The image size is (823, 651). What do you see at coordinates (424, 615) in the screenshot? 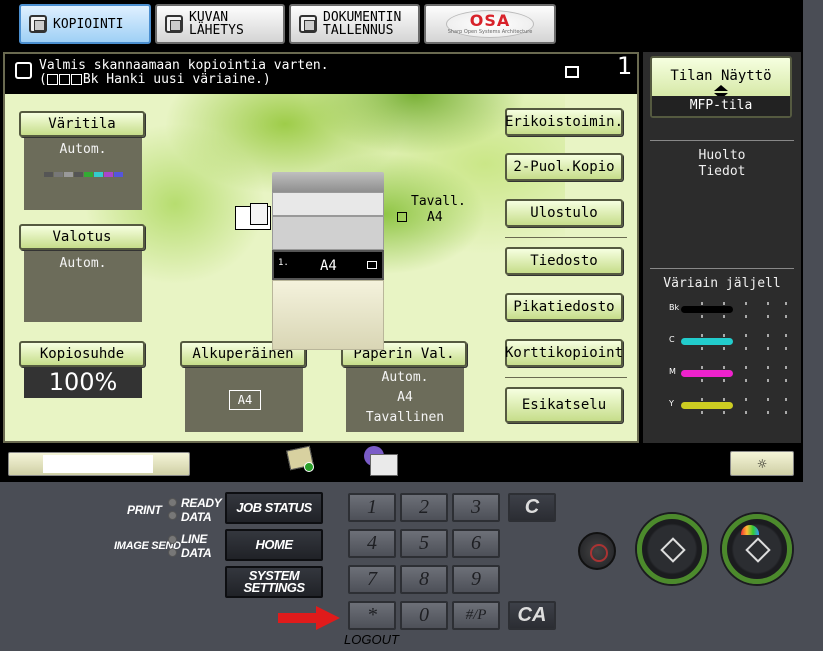
I see `keypad-key-0: 0` at bounding box center [424, 615].